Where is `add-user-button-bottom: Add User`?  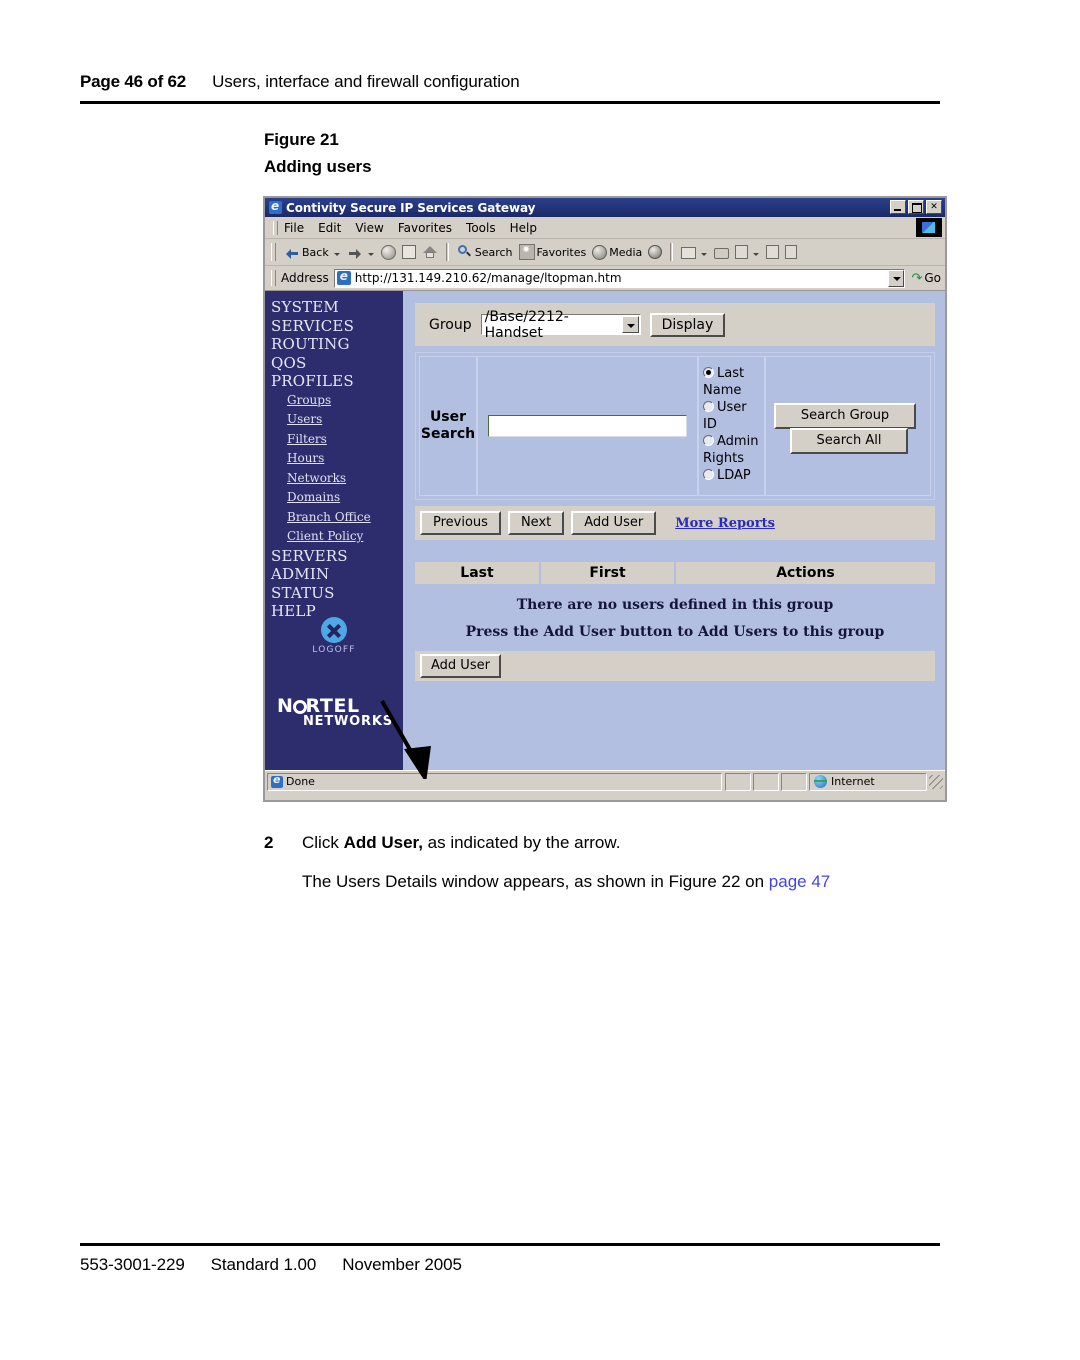
add-user-button-bottom: Add User is located at coordinates (460, 666).